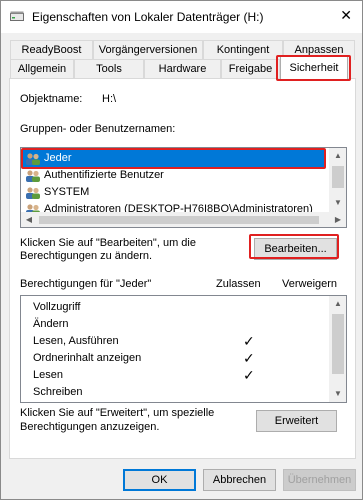 The image size is (363, 500). I want to click on list-item-authentifizierte-benutzer: Authentifizierte Benutzer, so click(174, 175).